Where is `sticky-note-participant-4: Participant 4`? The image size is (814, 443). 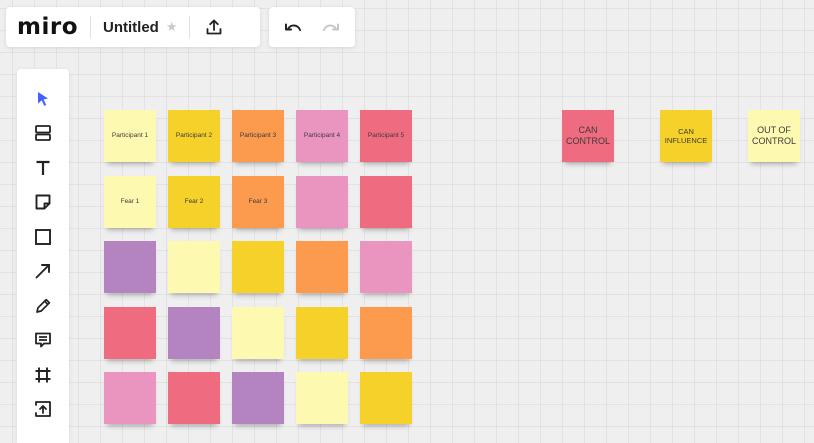
sticky-note-participant-4: Participant 4 is located at coordinates (322, 136).